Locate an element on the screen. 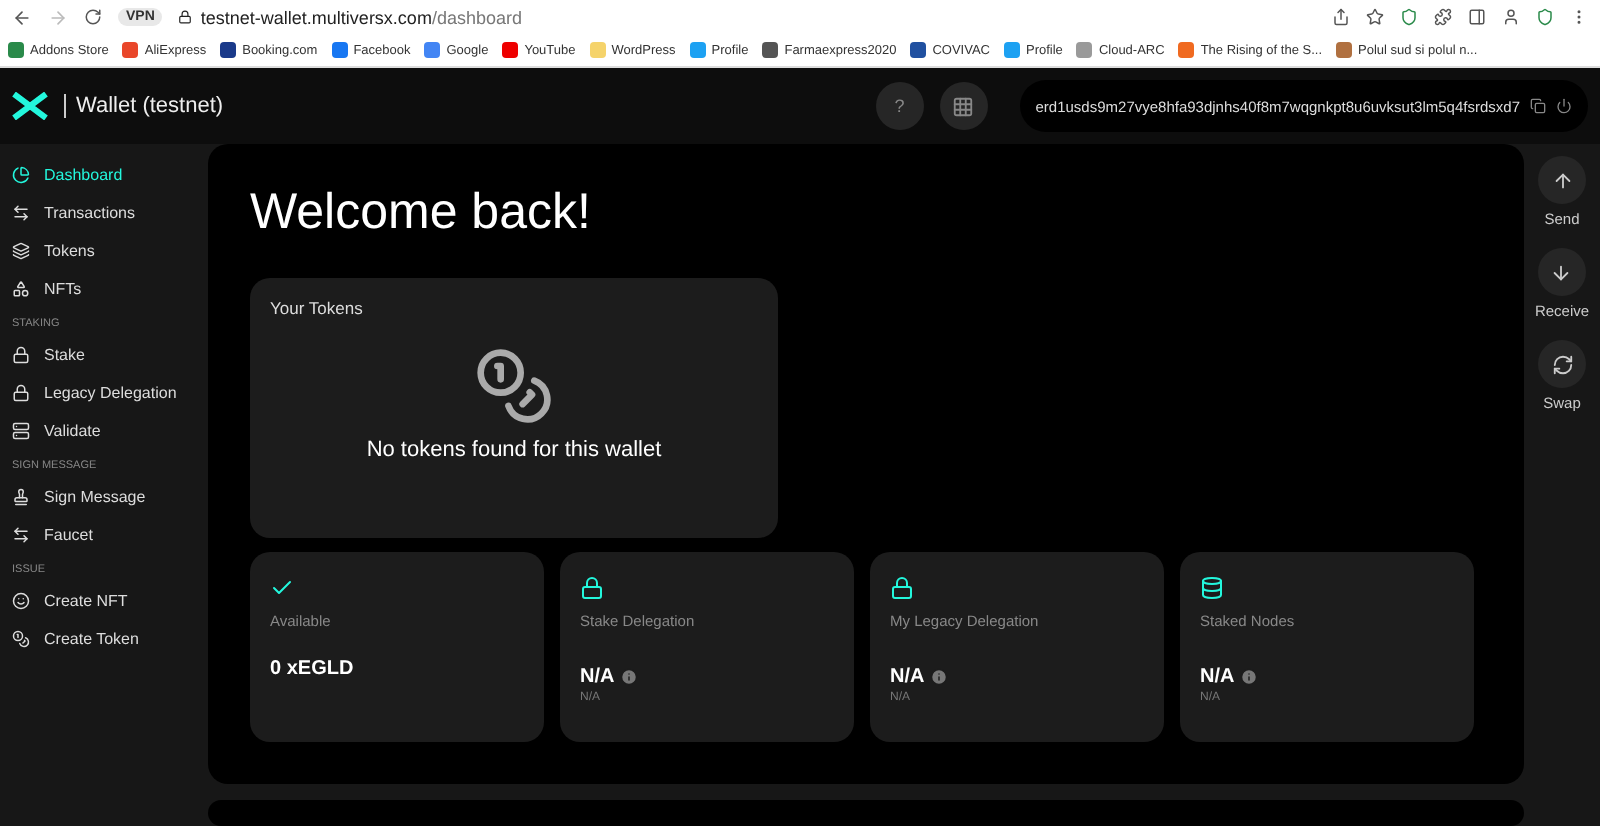  pie-chart-icon is located at coordinates (21, 175).